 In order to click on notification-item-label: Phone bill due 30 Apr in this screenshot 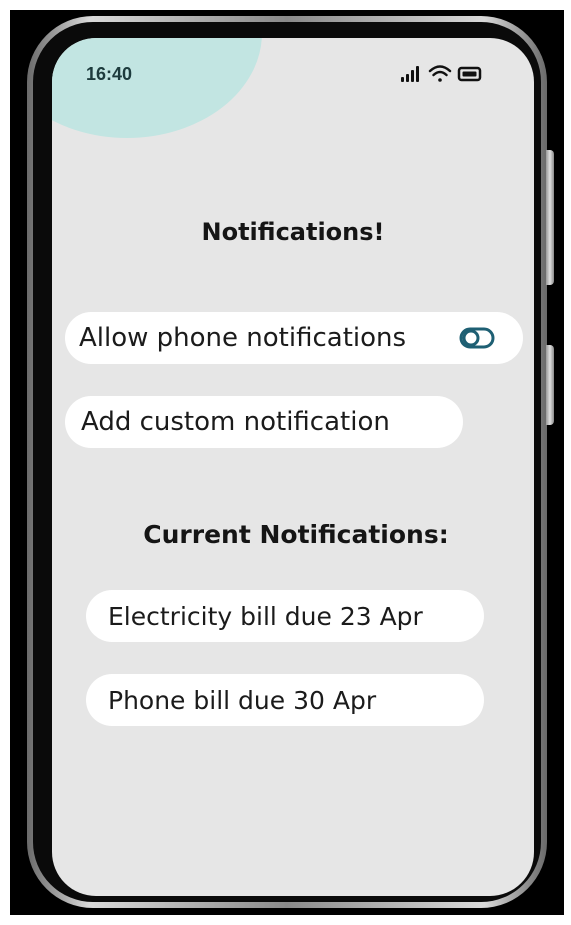, I will do `click(242, 700)`.